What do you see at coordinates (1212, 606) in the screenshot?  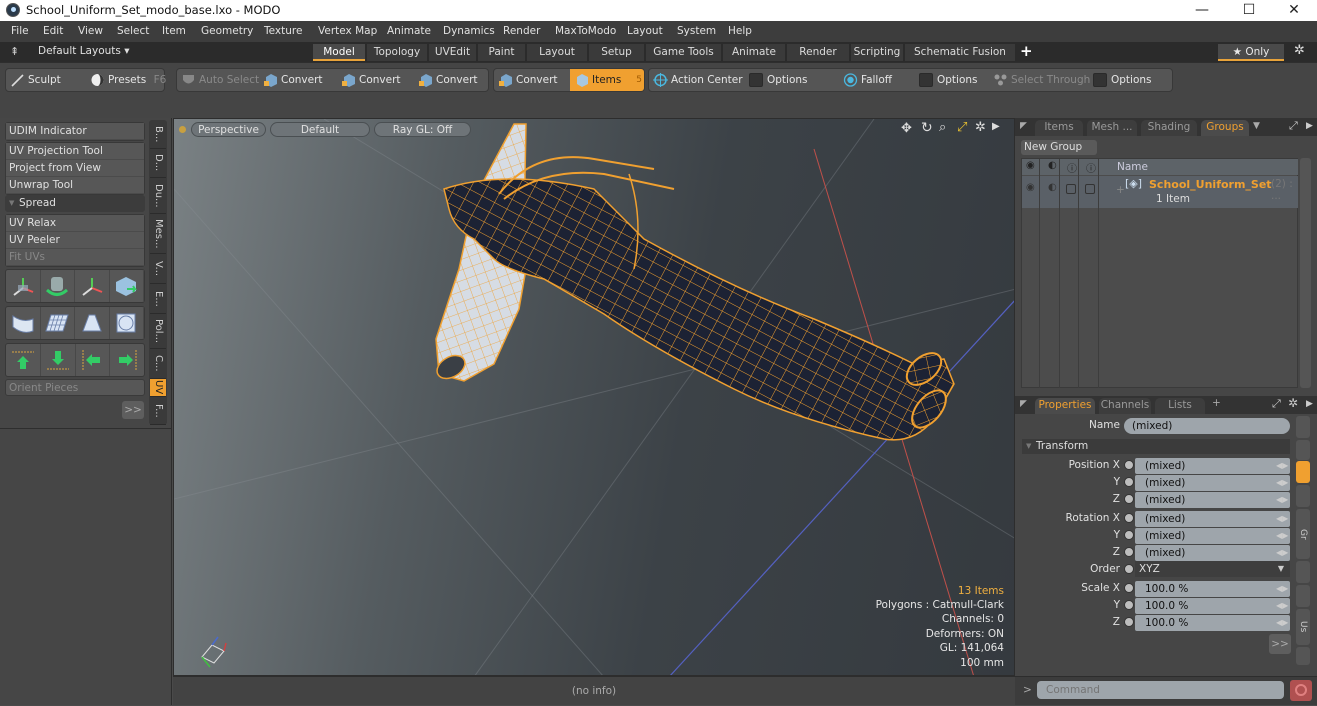 I see `scale-y-field: 100.0 %` at bounding box center [1212, 606].